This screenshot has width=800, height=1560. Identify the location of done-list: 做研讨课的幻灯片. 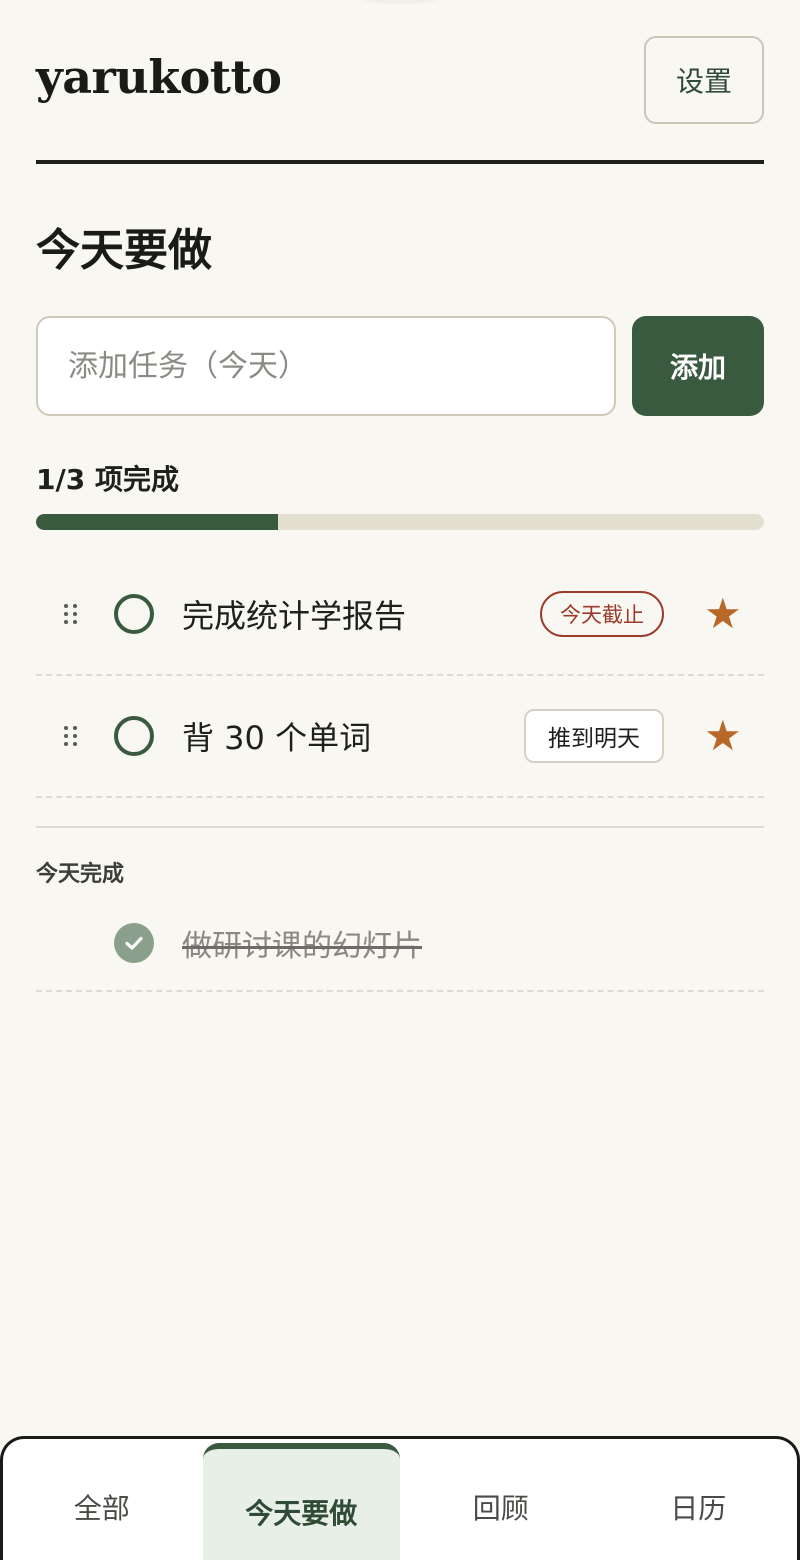
(400, 944).